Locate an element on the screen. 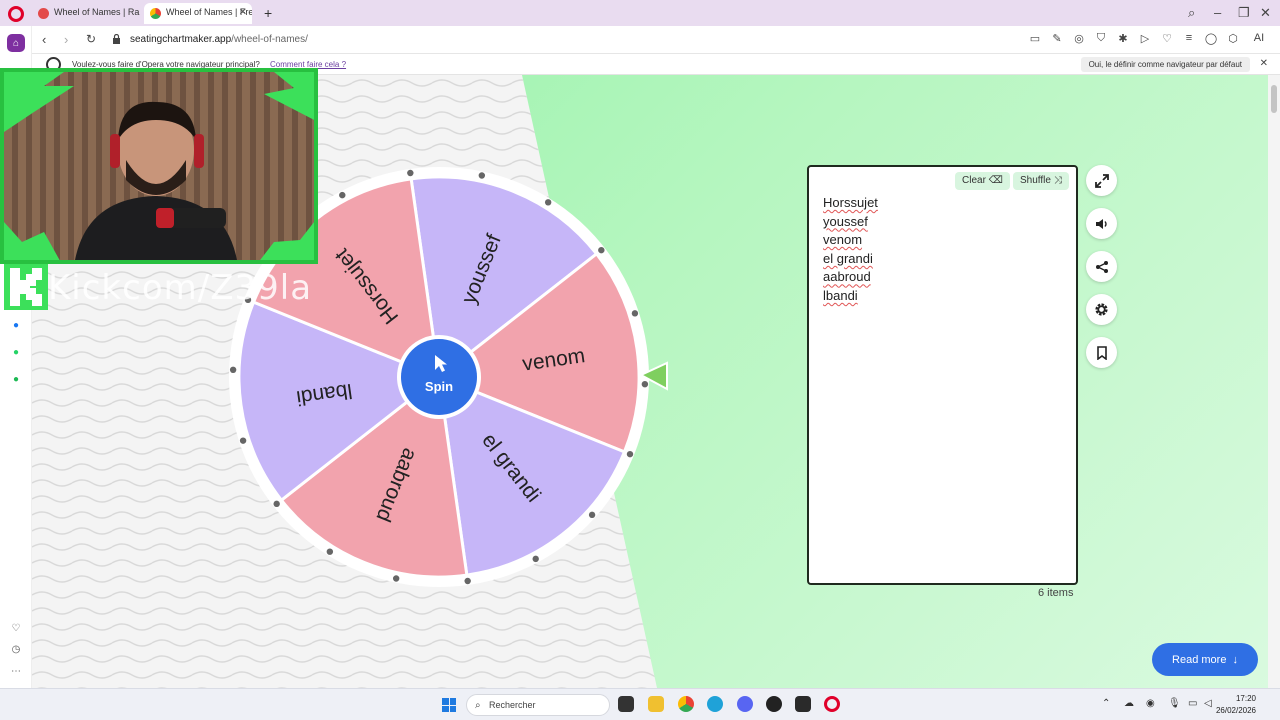 Image resolution: width=1280 pixels, height=720 pixels. network-icon: ◉ is located at coordinates (1150, 703).